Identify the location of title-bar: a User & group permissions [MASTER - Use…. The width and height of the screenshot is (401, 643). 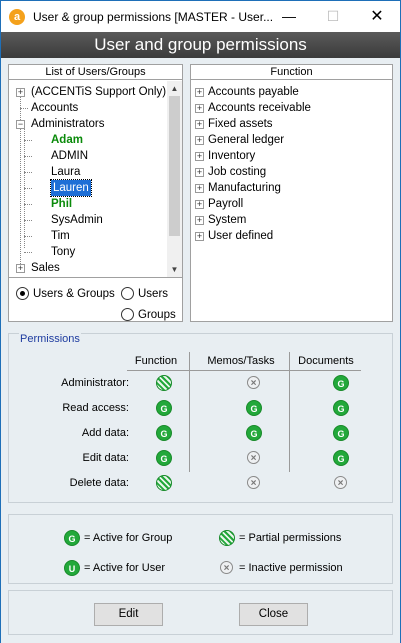
(200, 16).